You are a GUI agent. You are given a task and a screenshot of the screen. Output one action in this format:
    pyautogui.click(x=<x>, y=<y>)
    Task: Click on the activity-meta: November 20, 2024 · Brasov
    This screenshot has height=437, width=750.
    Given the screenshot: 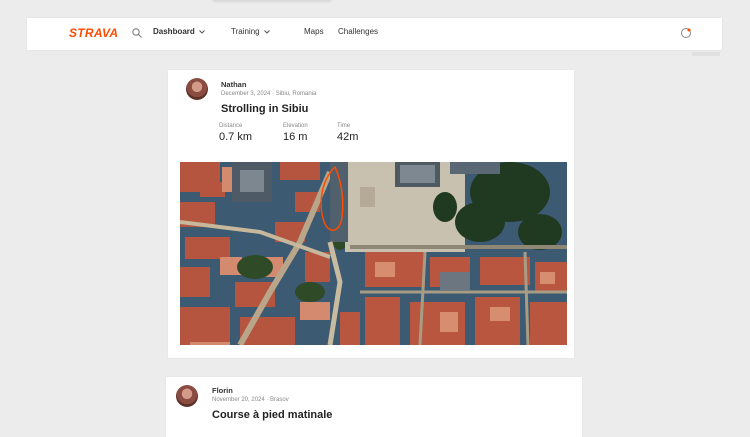 What is the action you would take?
    pyautogui.click(x=250, y=400)
    